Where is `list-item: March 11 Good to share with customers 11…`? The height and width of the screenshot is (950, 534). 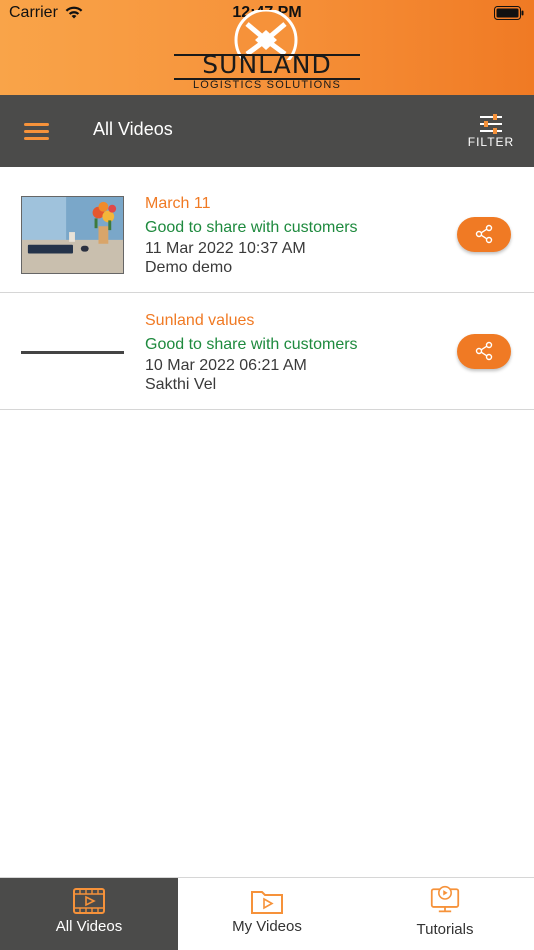 list-item: March 11 Good to share with customers 11… is located at coordinates (267, 234).